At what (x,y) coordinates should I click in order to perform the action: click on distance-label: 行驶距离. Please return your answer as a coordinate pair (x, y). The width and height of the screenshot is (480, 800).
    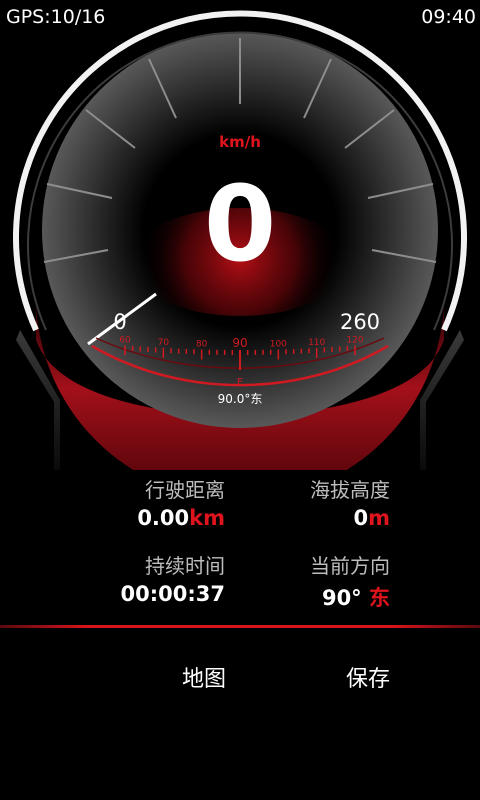
    Looking at the image, I should click on (185, 490).